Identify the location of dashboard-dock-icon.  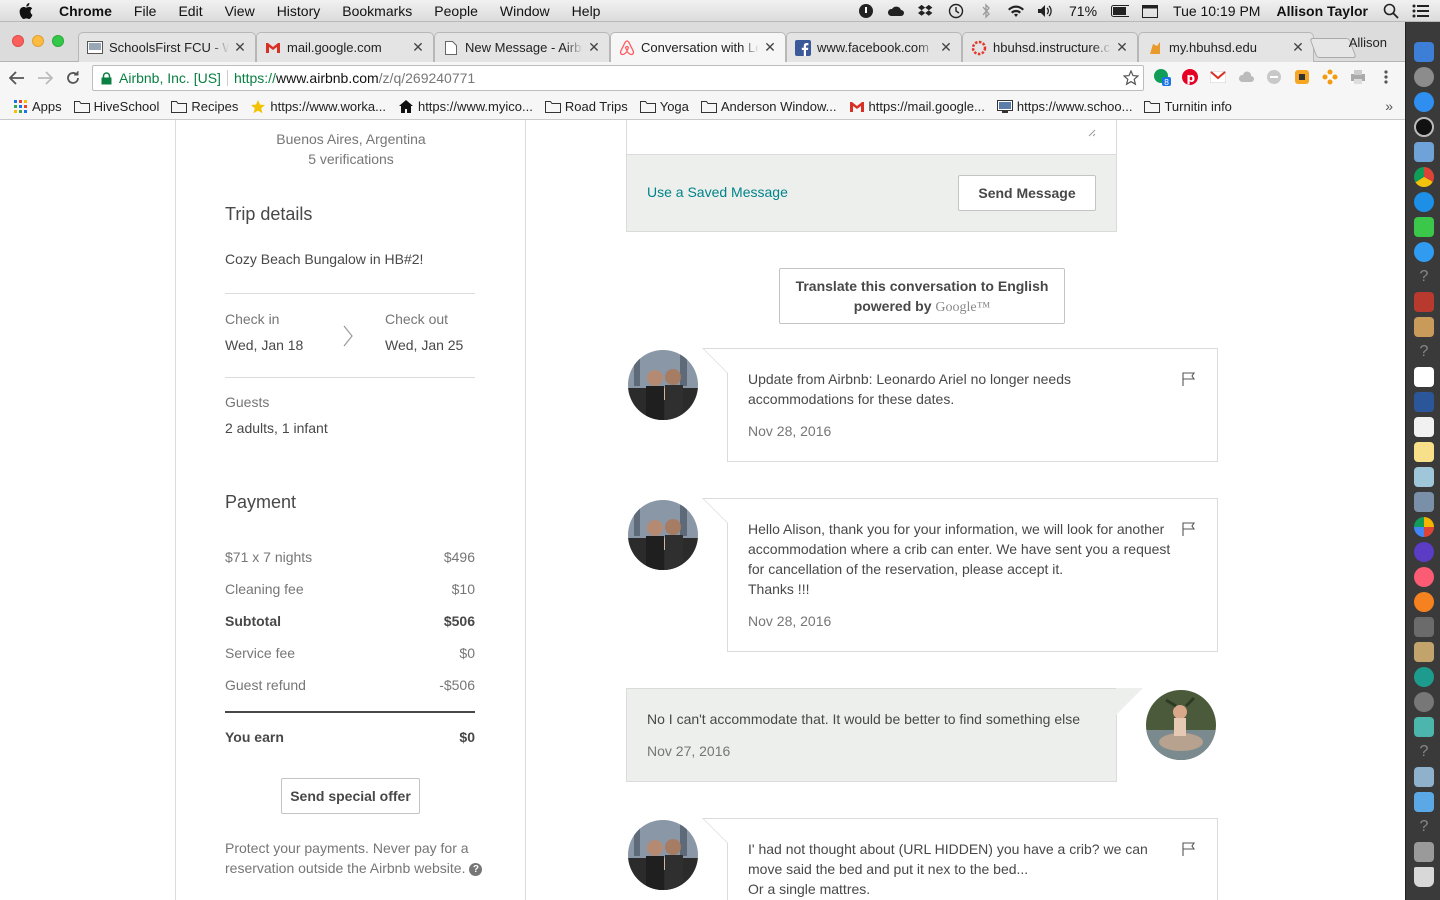
(1424, 127).